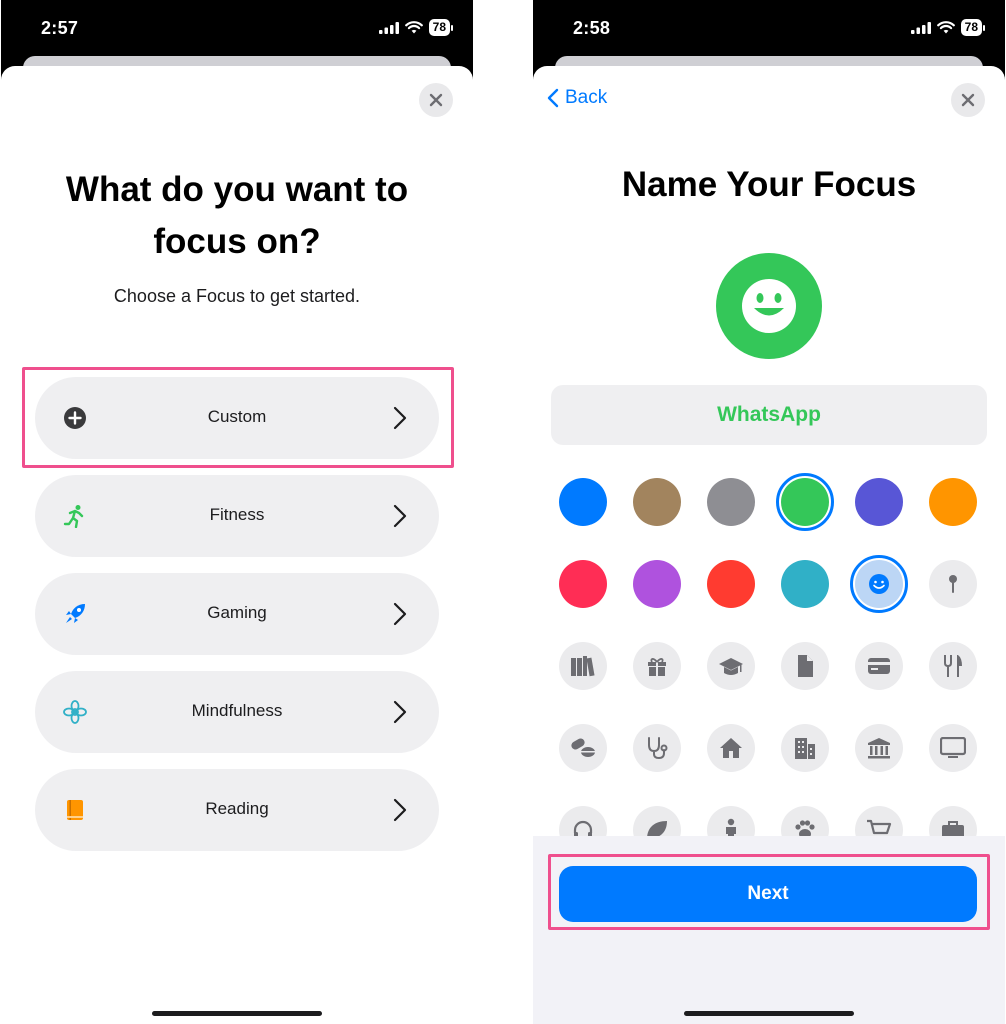 The width and height of the screenshot is (1006, 1024). Describe the element at coordinates (769, 415) in the screenshot. I see `focus-name-field: WhatsApp` at that location.